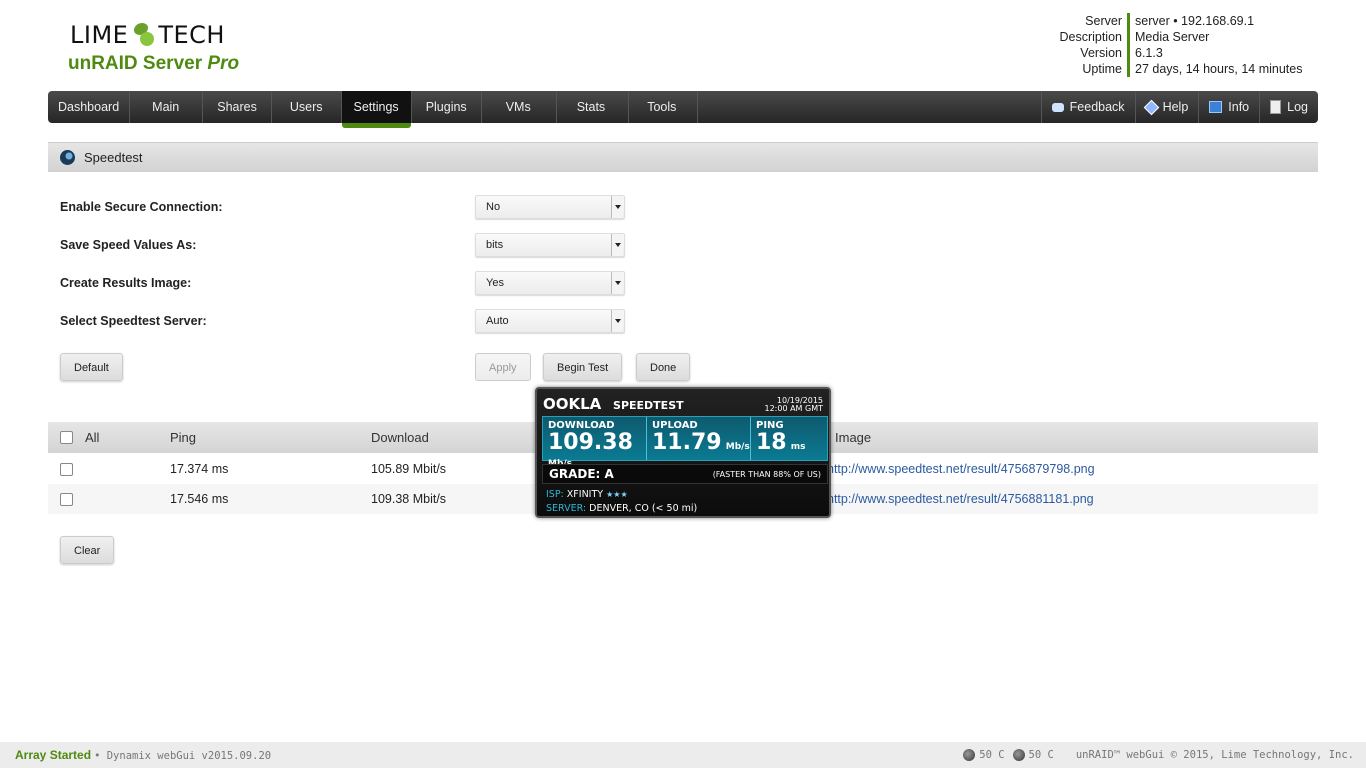 Image resolution: width=1366 pixels, height=768 pixels. Describe the element at coordinates (350, 207) in the screenshot. I see `form-row-secure: Enable Secure Connection: No` at that location.